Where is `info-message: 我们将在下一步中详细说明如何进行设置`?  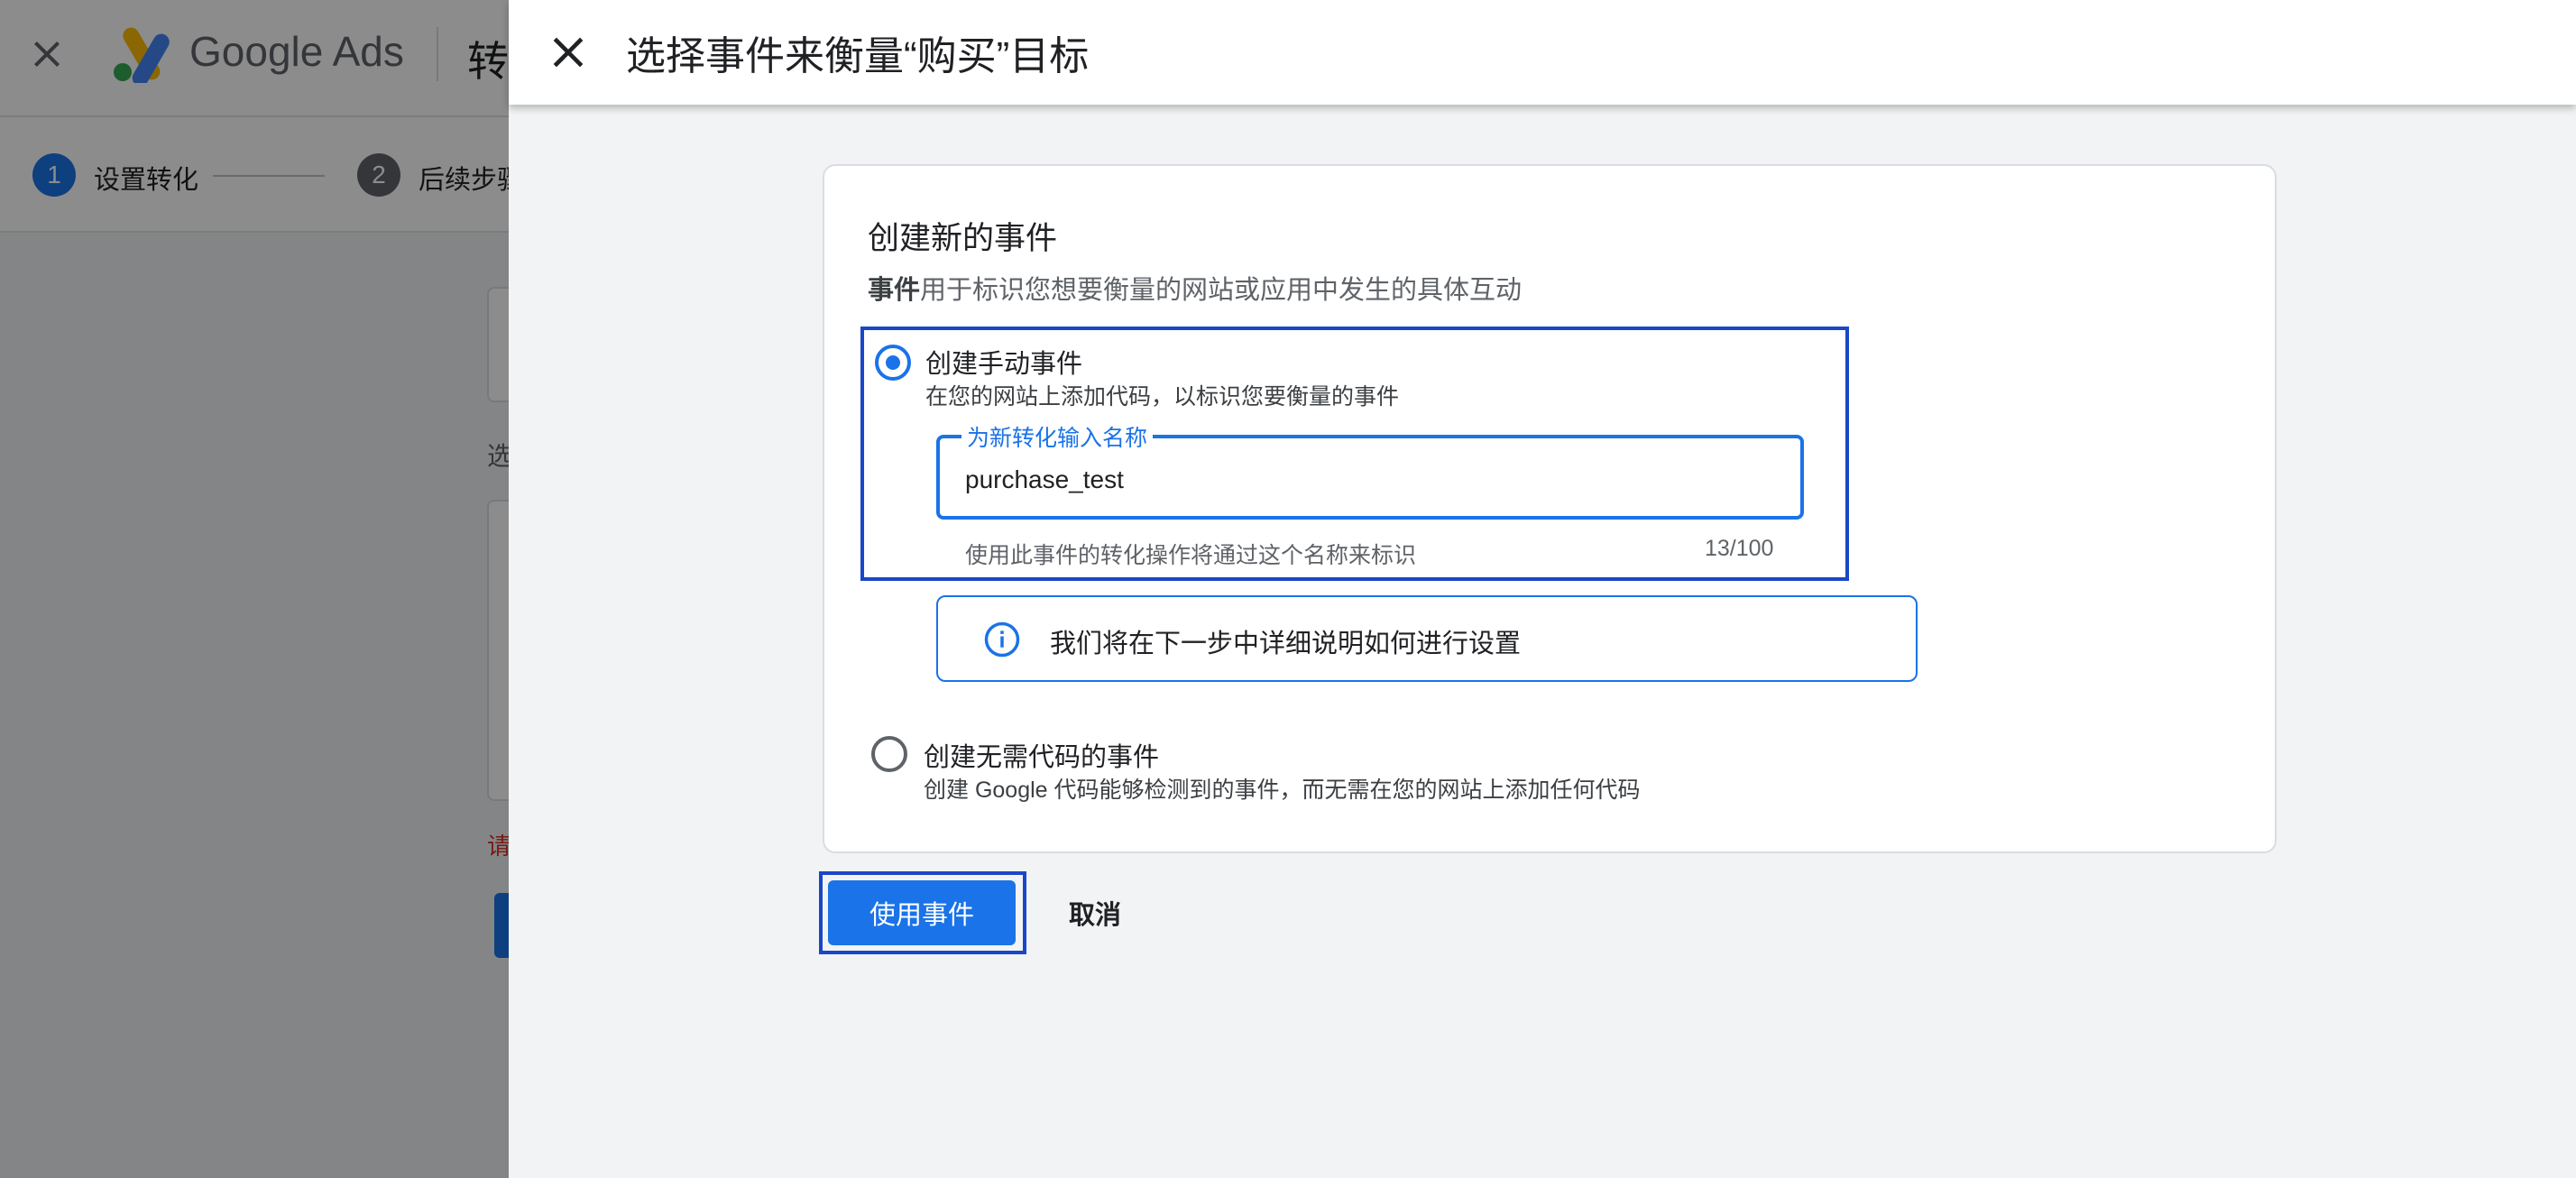 info-message: 我们将在下一步中详细说明如何进行设置 is located at coordinates (1286, 644).